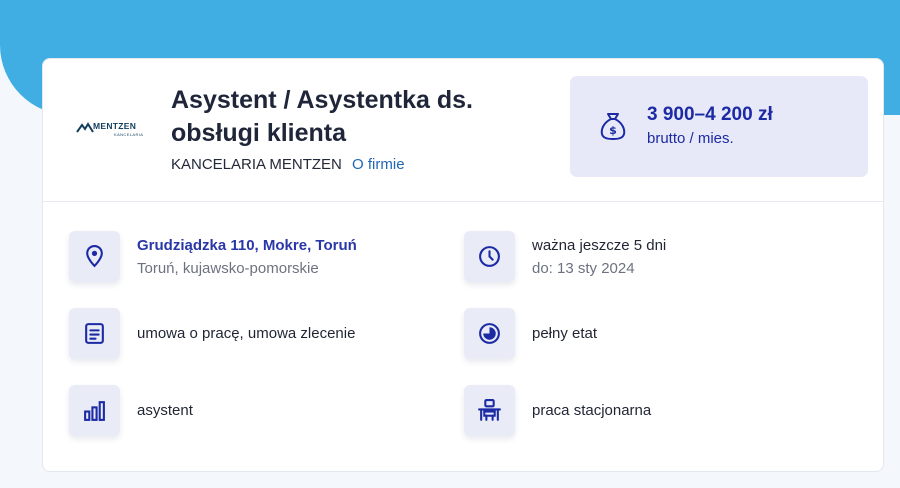  I want to click on detail-mode: praca stacjonarna, so click(654, 411).